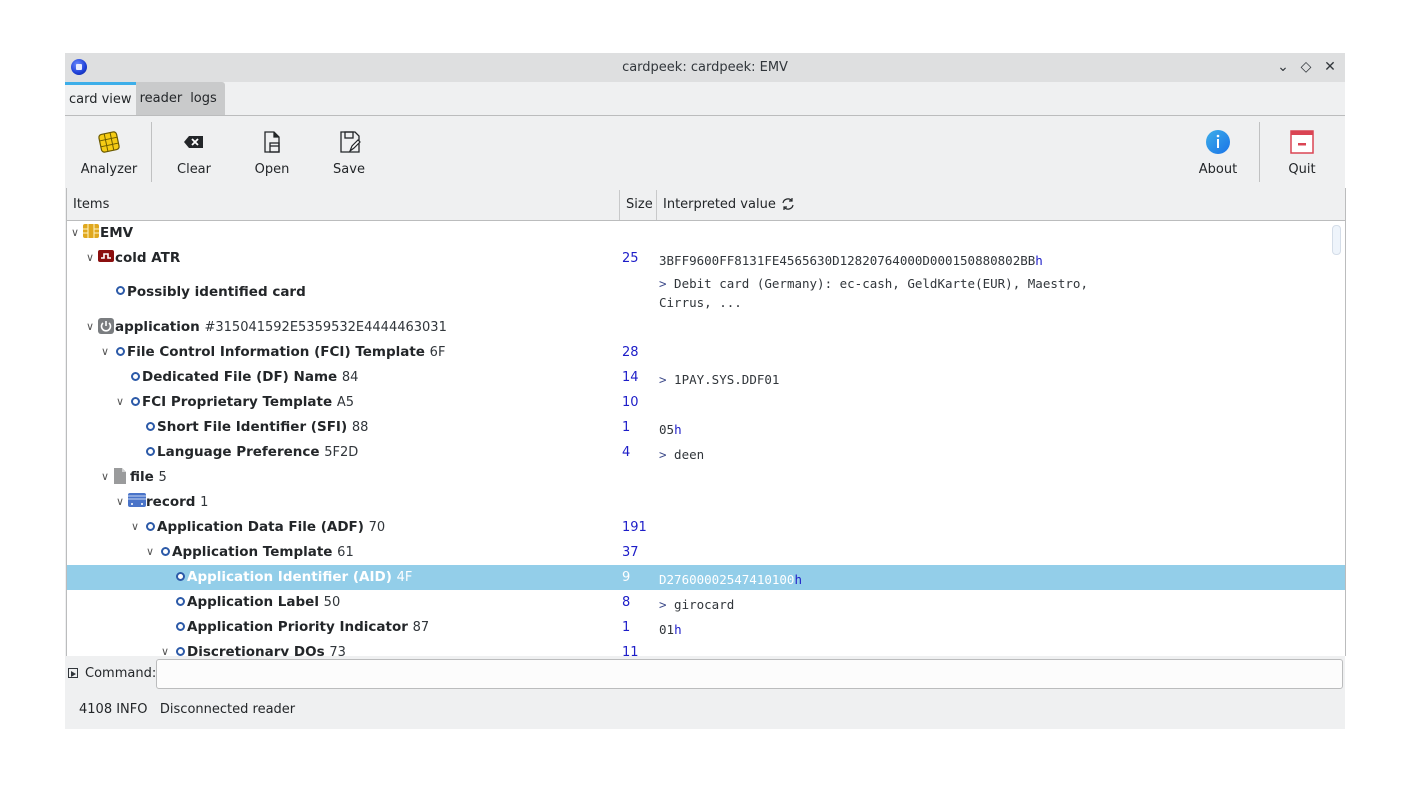 This screenshot has width=1410, height=806. What do you see at coordinates (194, 152) in the screenshot?
I see `clear-button: Clear` at bounding box center [194, 152].